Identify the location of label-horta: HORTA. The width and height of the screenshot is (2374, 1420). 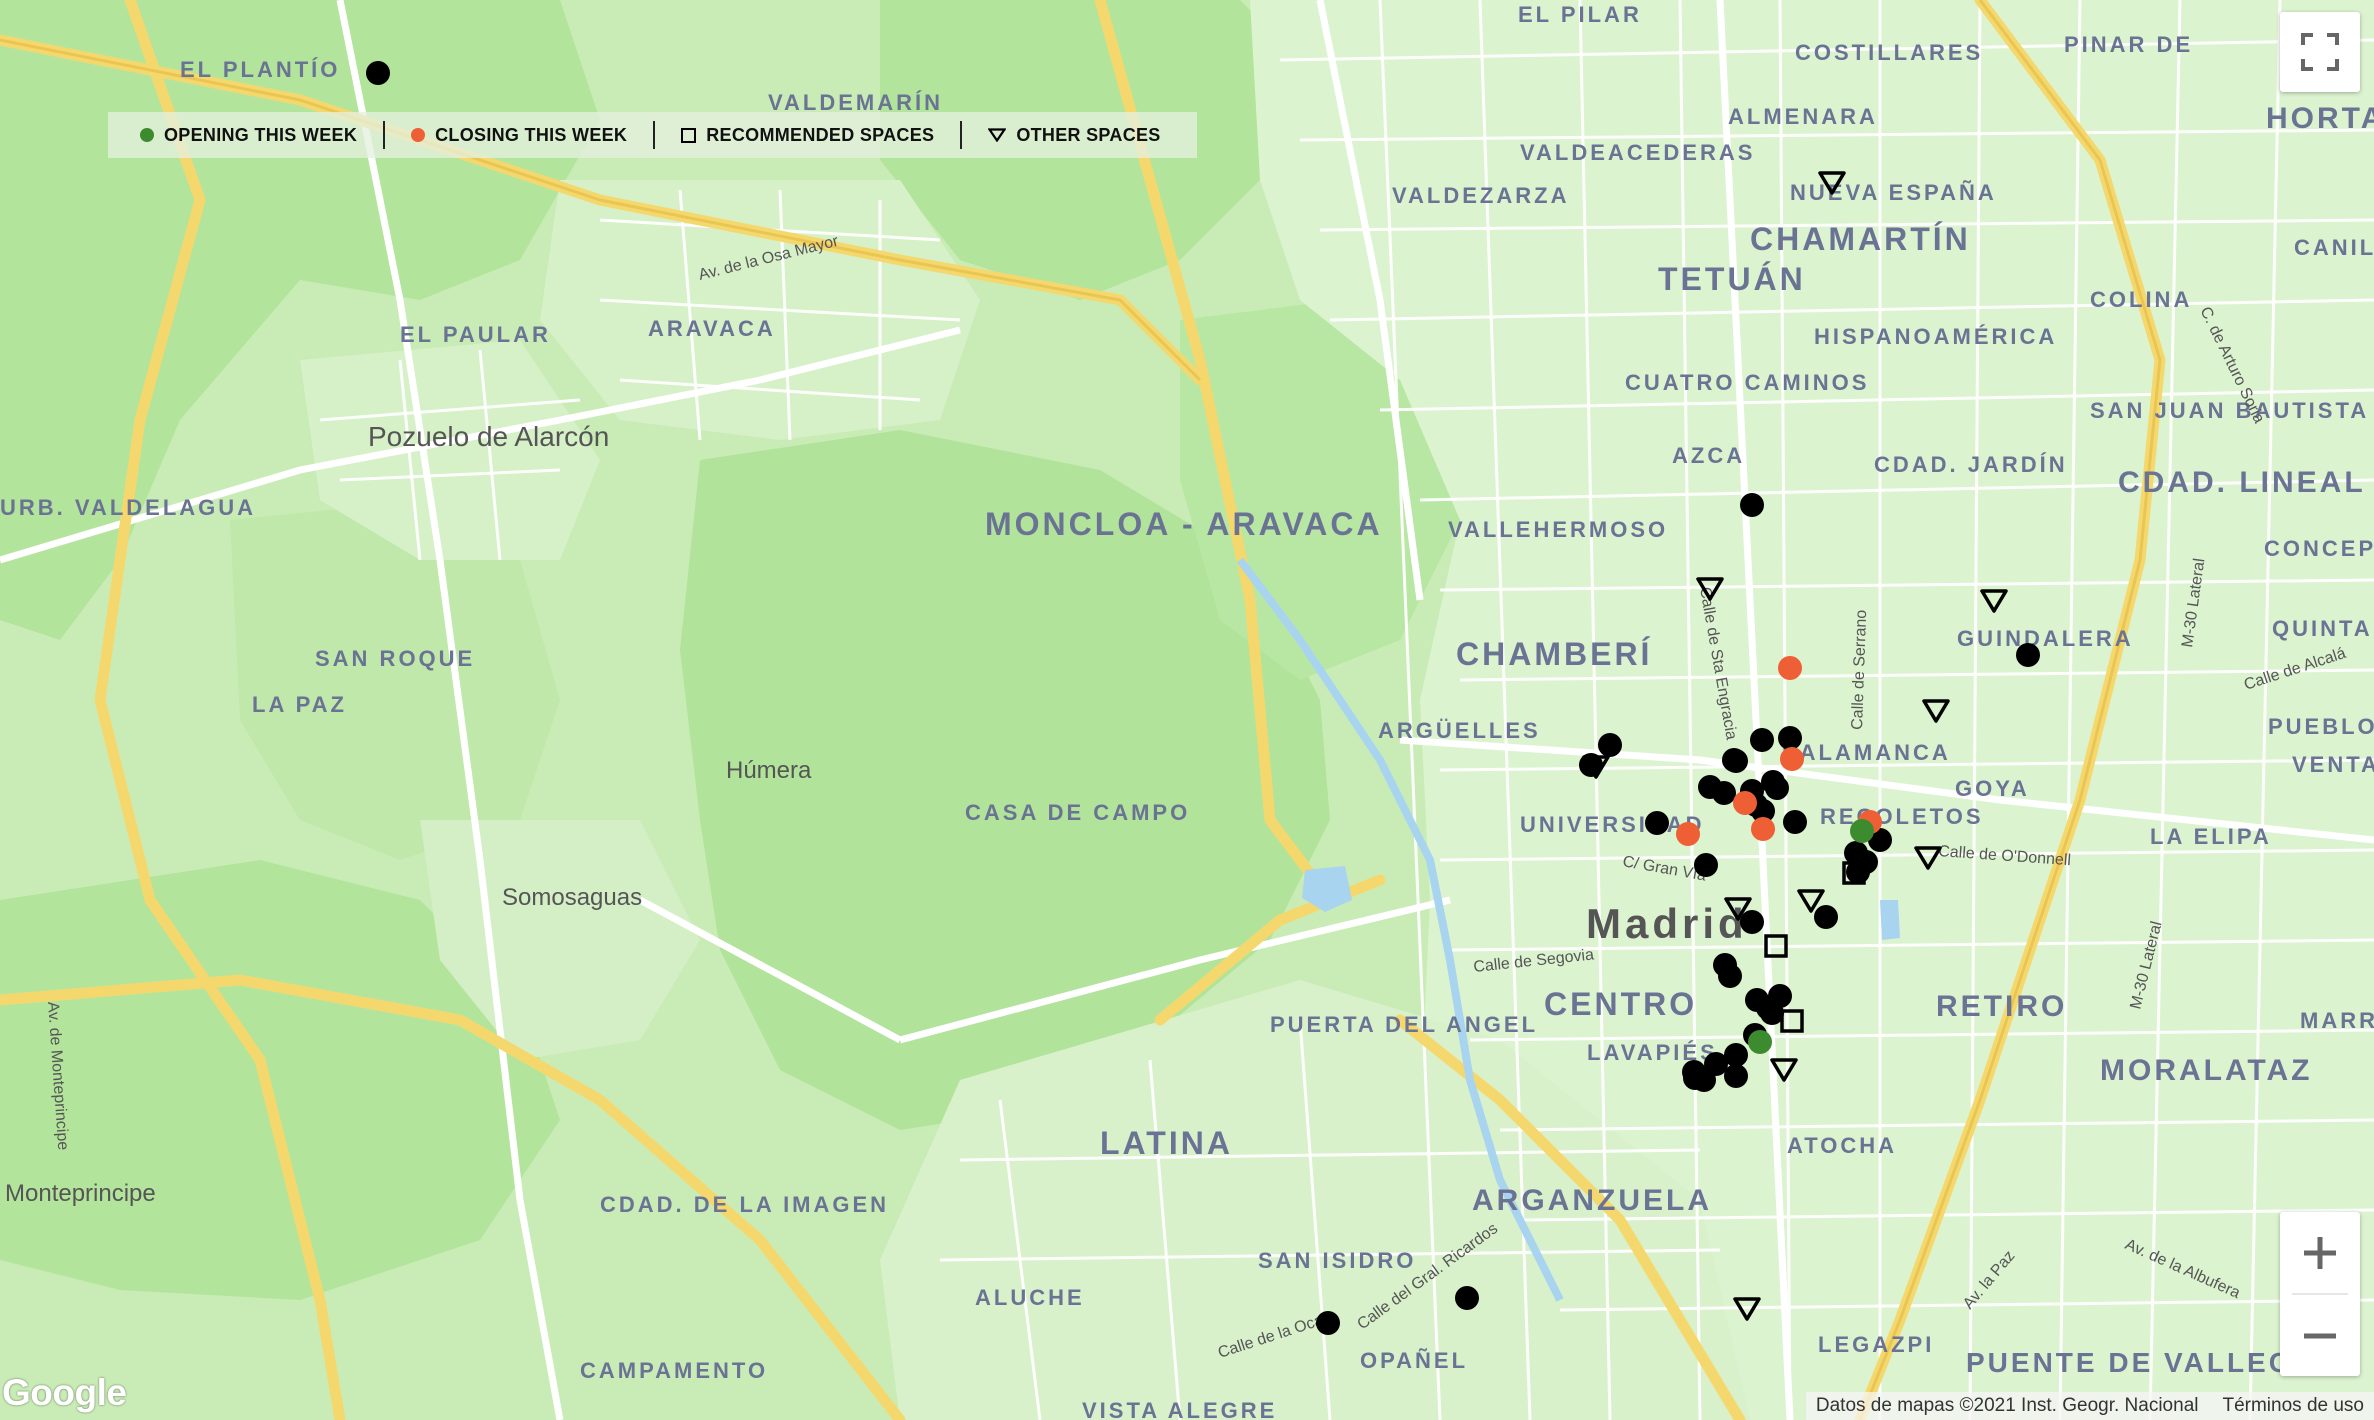
(2320, 118).